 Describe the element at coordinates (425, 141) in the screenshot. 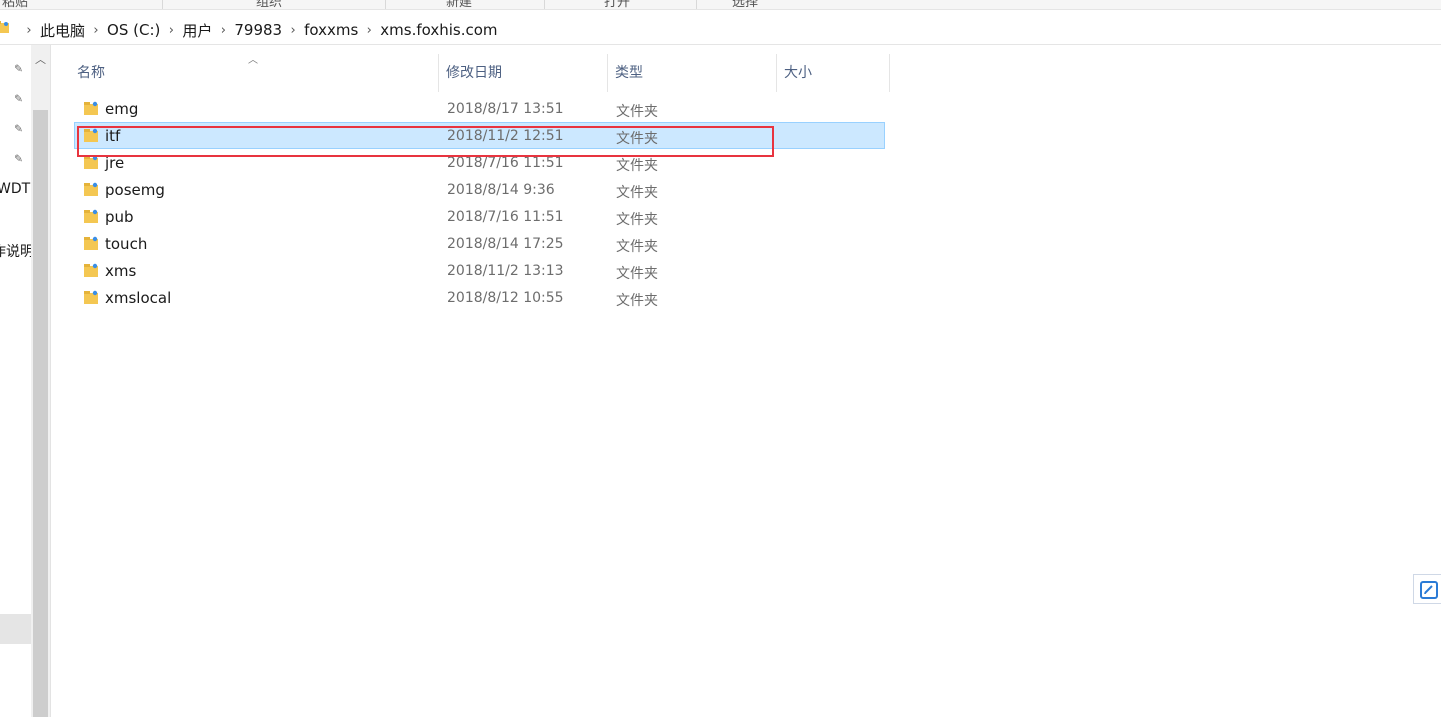

I see `annotation-highlight-box` at that location.